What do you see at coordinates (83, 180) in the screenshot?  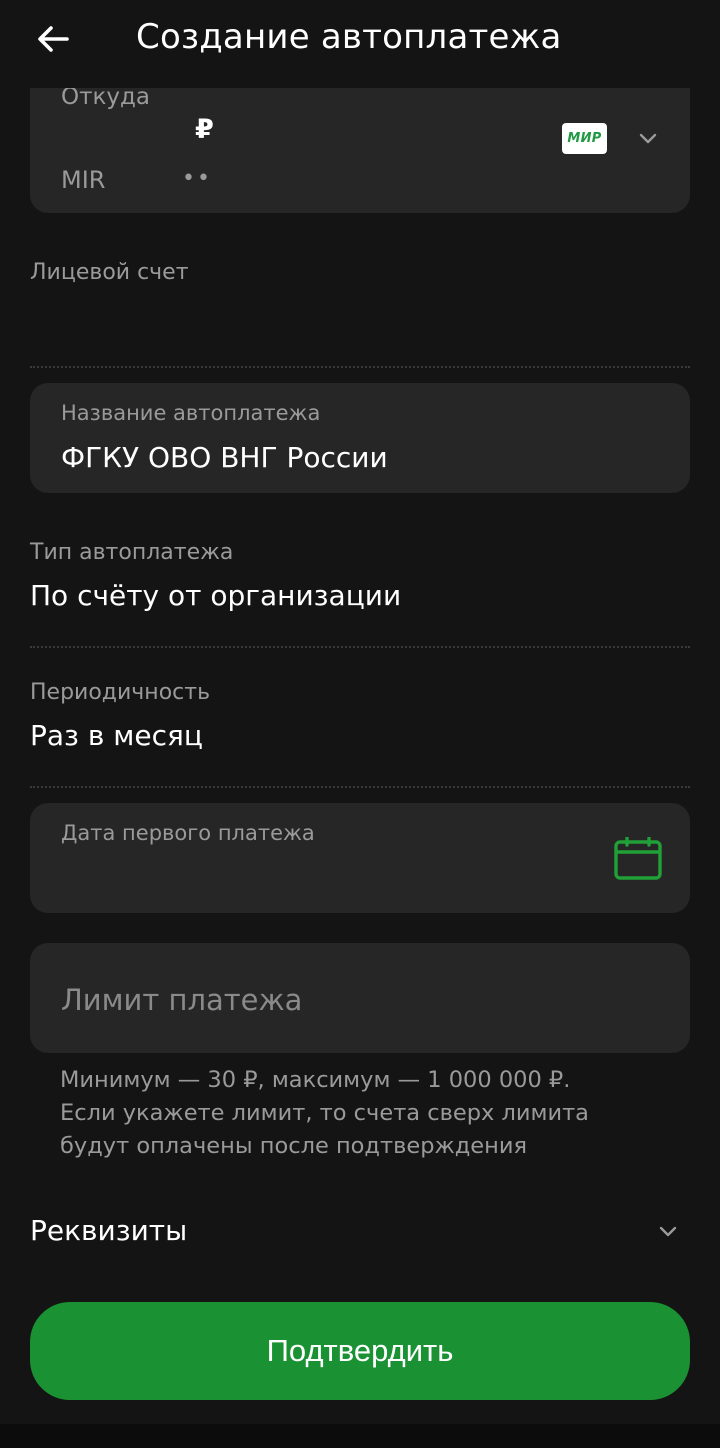 I see `source-card-name: MIR` at bounding box center [83, 180].